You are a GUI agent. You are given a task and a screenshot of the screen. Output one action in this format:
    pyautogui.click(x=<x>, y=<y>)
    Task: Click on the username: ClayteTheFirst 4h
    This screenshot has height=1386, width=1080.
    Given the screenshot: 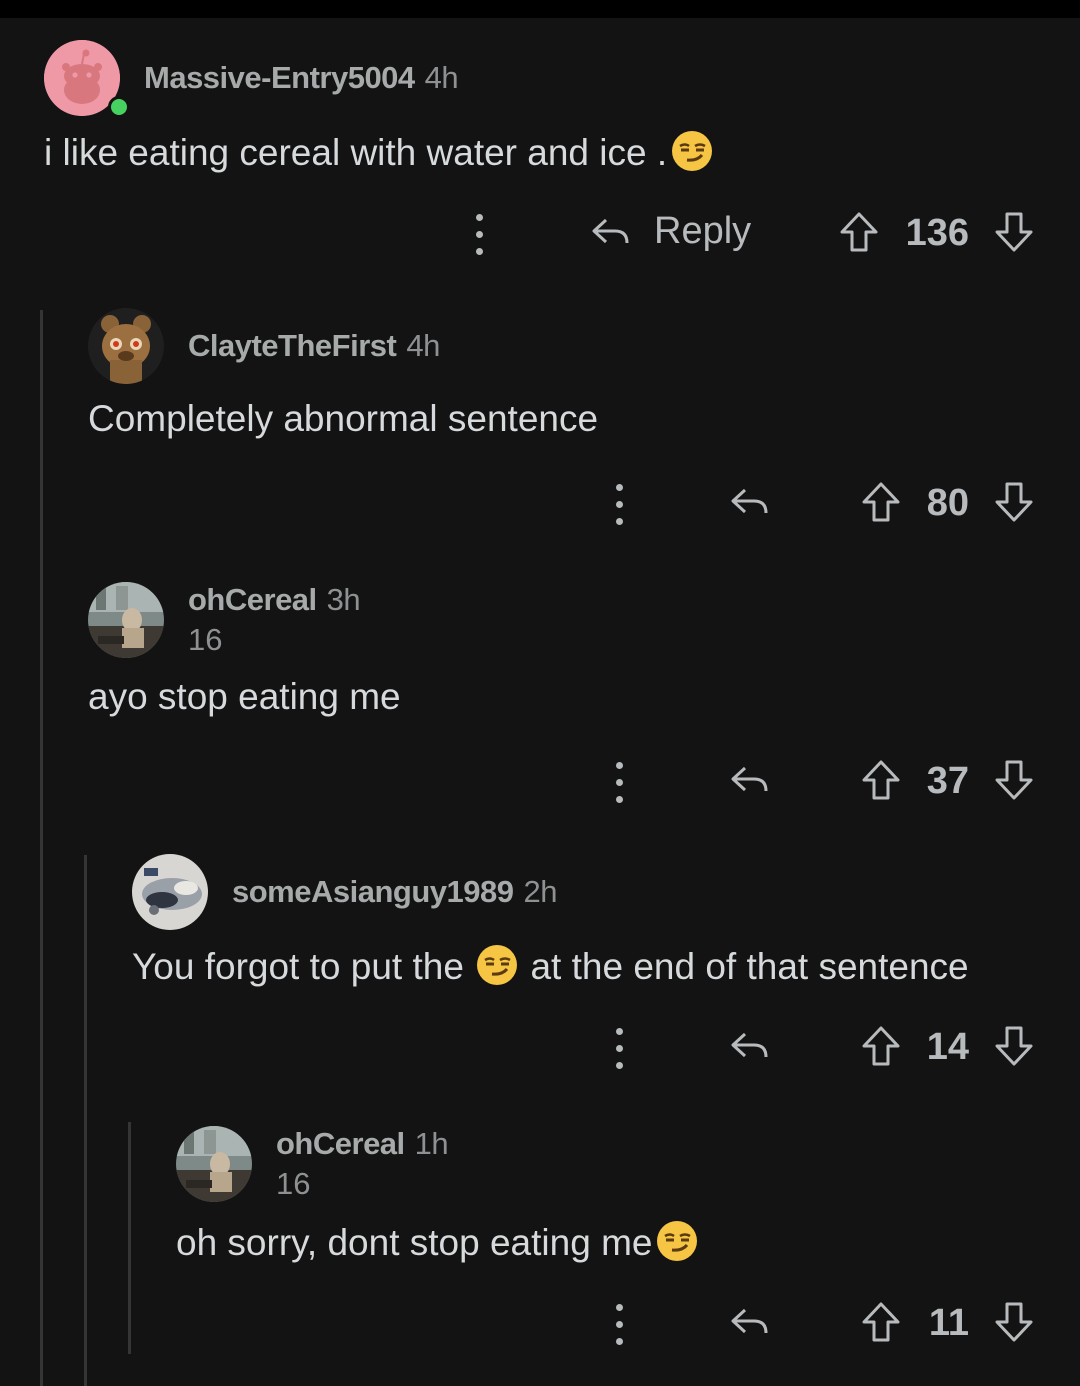 What is the action you would take?
    pyautogui.click(x=314, y=346)
    